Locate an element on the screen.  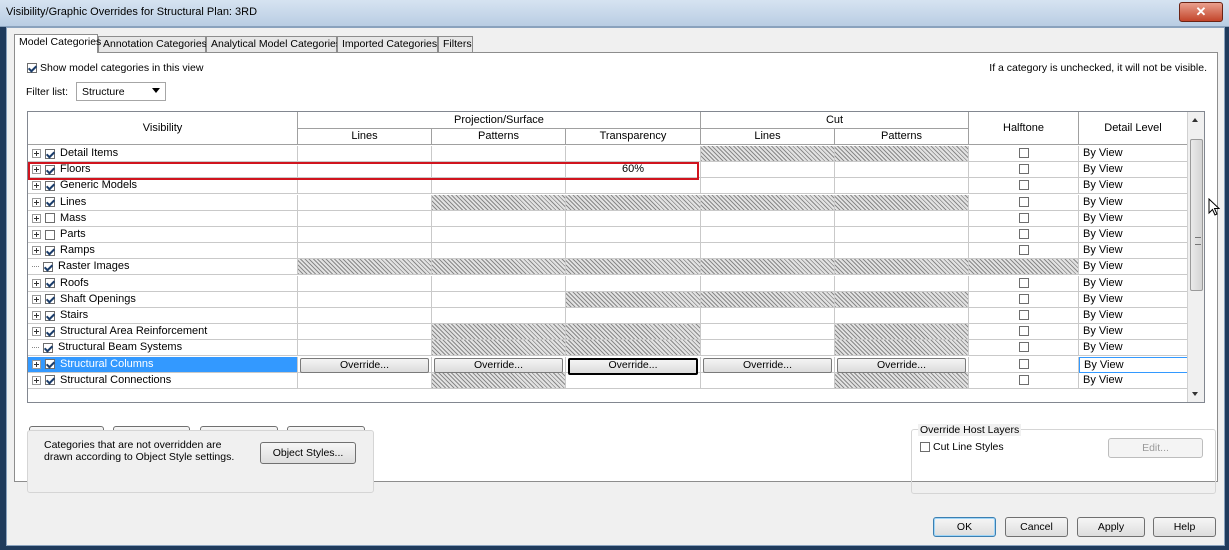
visibility-cell: Structural Connections is located at coordinates (163, 380).